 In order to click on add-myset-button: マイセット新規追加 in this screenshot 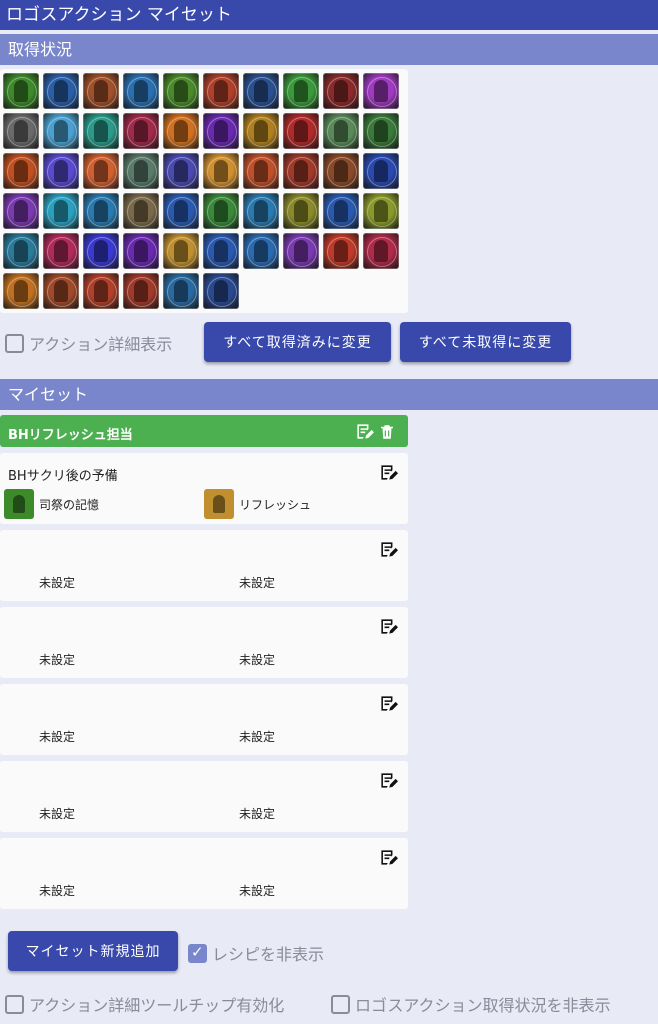, I will do `click(93, 951)`.